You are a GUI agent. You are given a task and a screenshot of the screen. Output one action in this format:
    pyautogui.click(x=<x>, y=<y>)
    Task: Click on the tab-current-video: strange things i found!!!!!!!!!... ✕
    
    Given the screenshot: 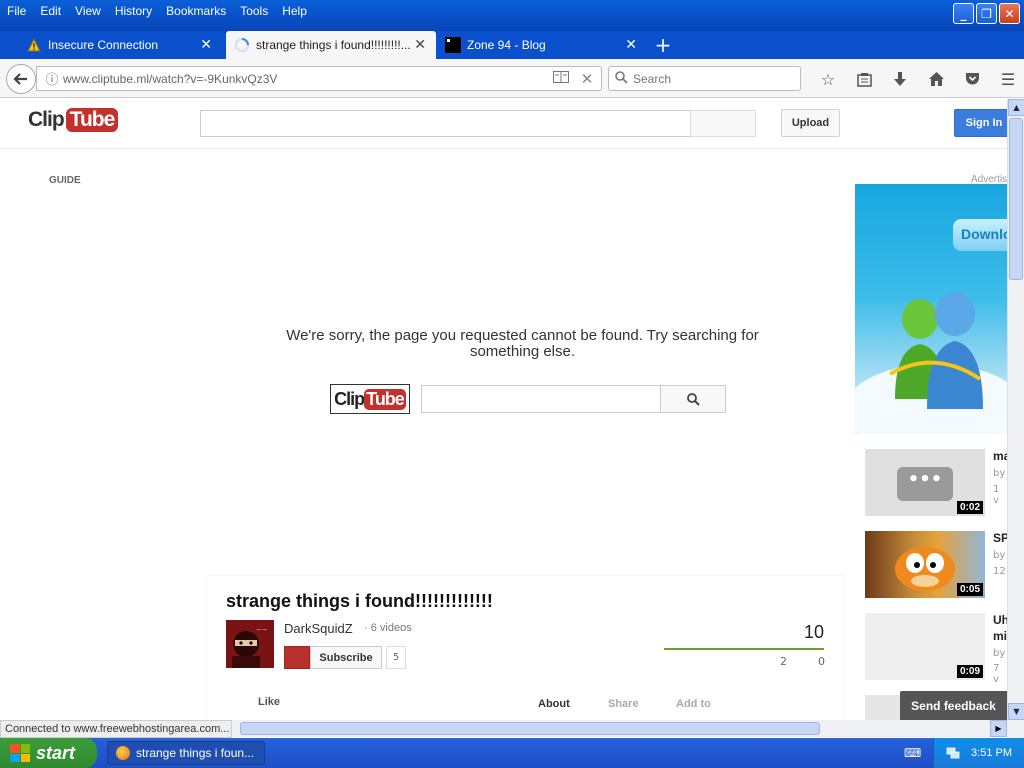 What is the action you would take?
    pyautogui.click(x=331, y=45)
    